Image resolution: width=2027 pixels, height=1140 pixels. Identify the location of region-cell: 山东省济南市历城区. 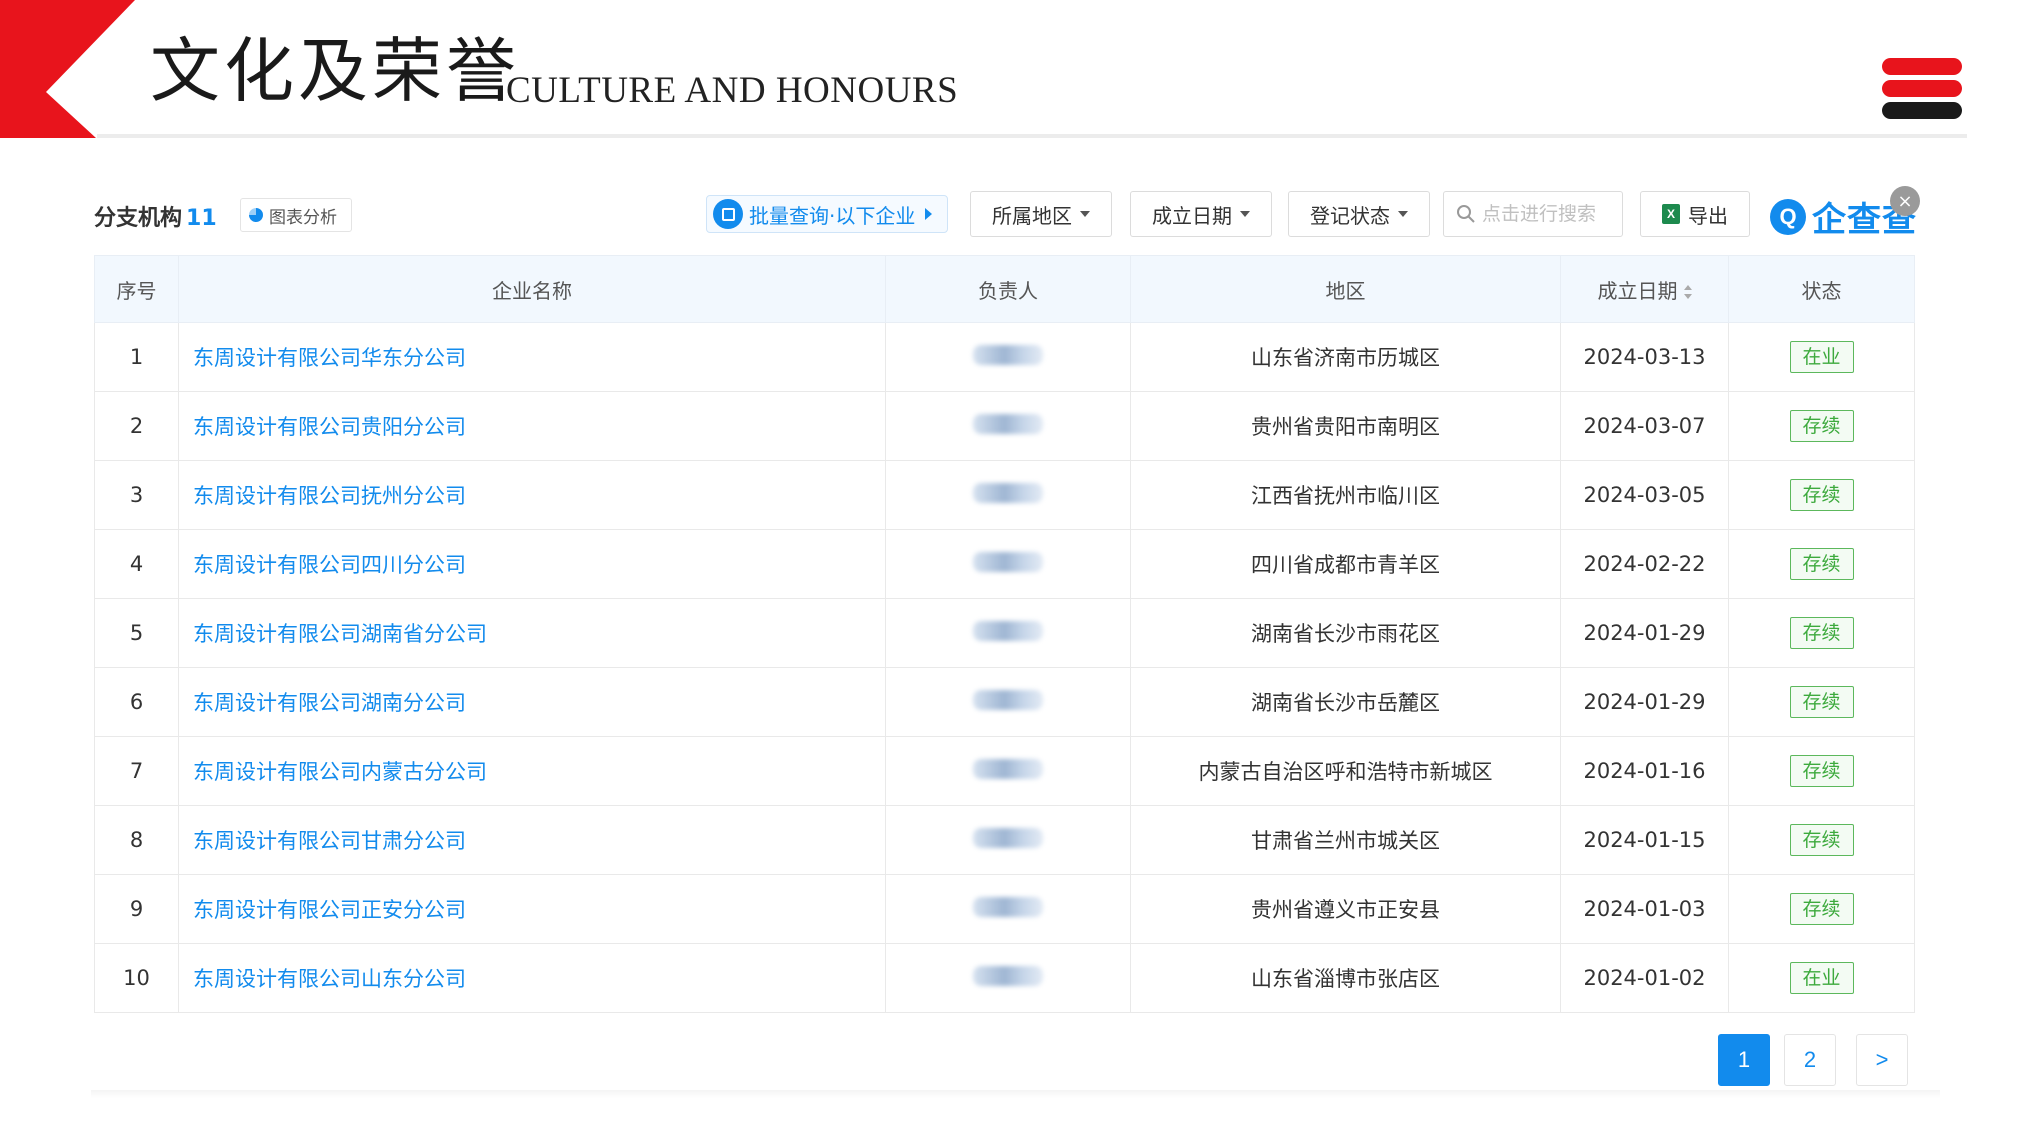
(1345, 357).